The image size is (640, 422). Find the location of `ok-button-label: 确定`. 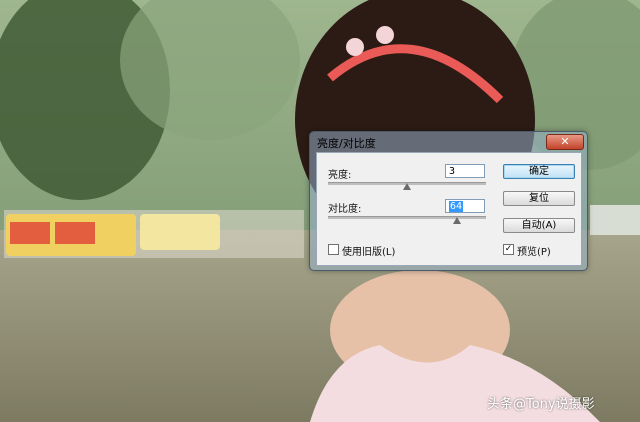

ok-button-label: 确定 is located at coordinates (539, 171).